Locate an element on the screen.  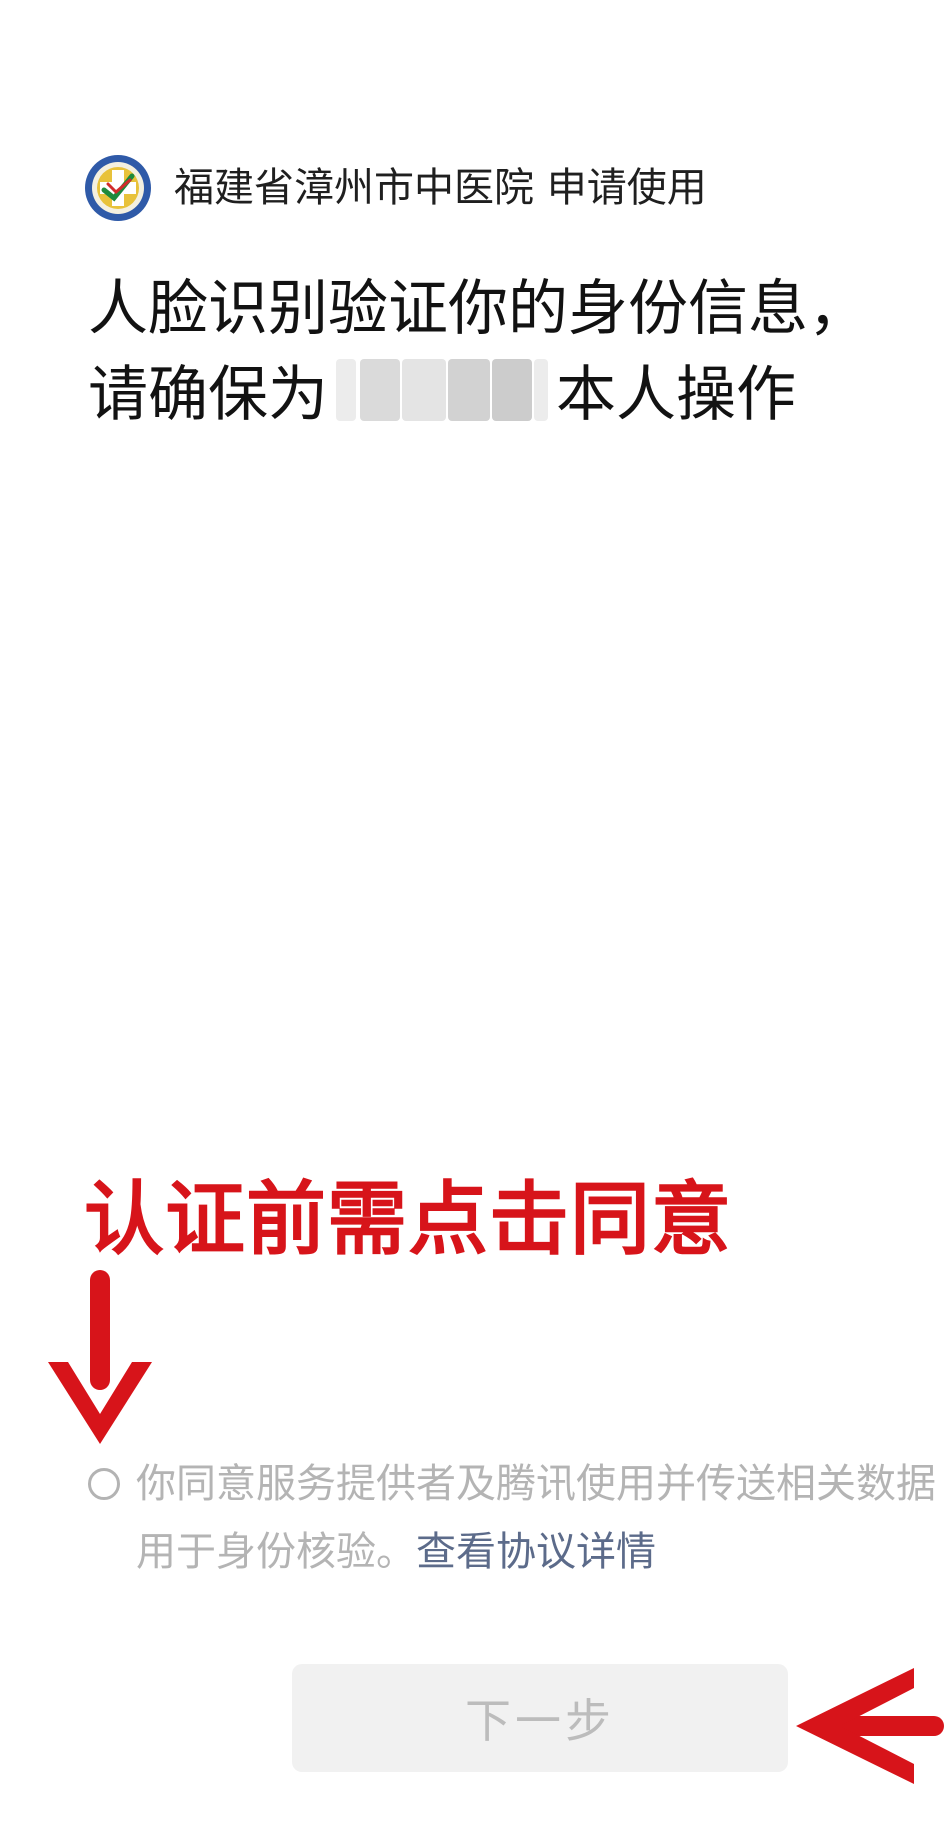
hospital-logo-icon is located at coordinates (118, 188).